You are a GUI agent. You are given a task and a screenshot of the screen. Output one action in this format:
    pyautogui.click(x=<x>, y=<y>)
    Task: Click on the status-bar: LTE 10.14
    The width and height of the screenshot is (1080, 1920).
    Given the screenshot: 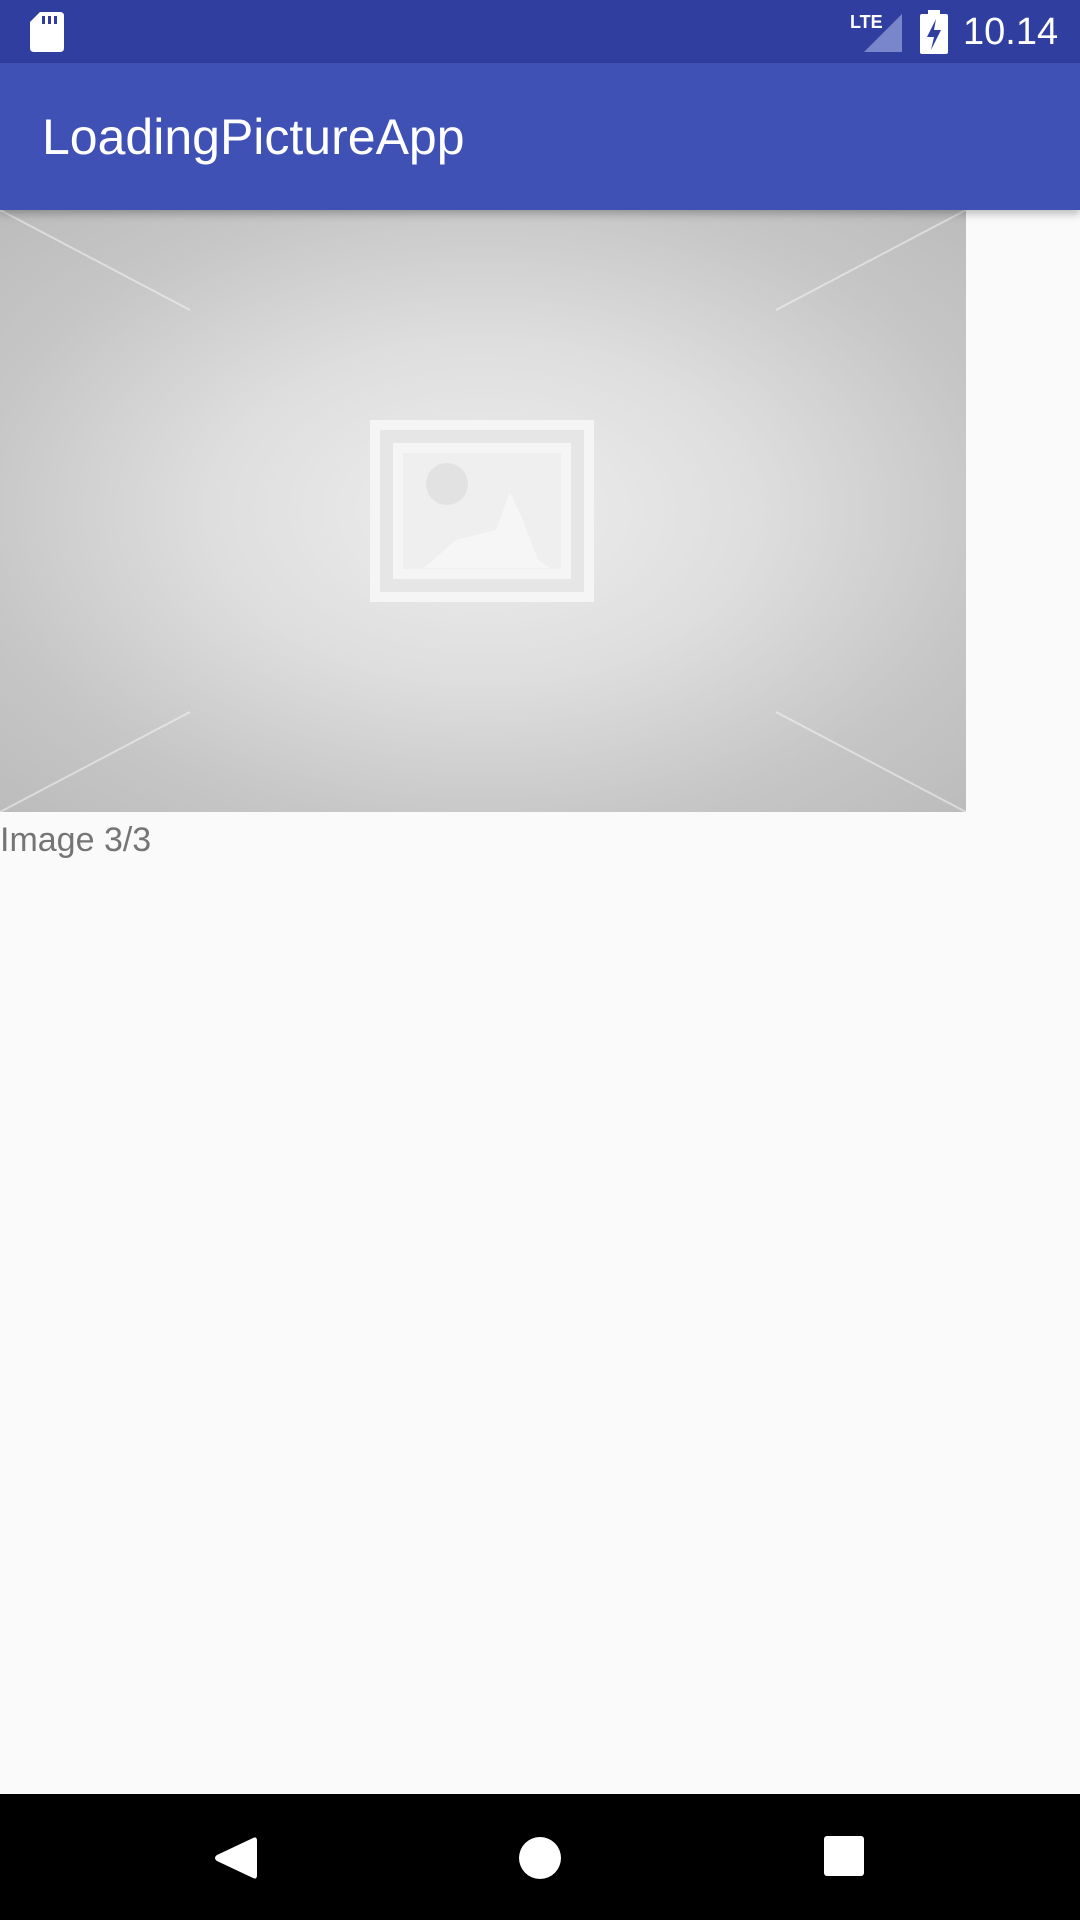 What is the action you would take?
    pyautogui.click(x=540, y=31)
    